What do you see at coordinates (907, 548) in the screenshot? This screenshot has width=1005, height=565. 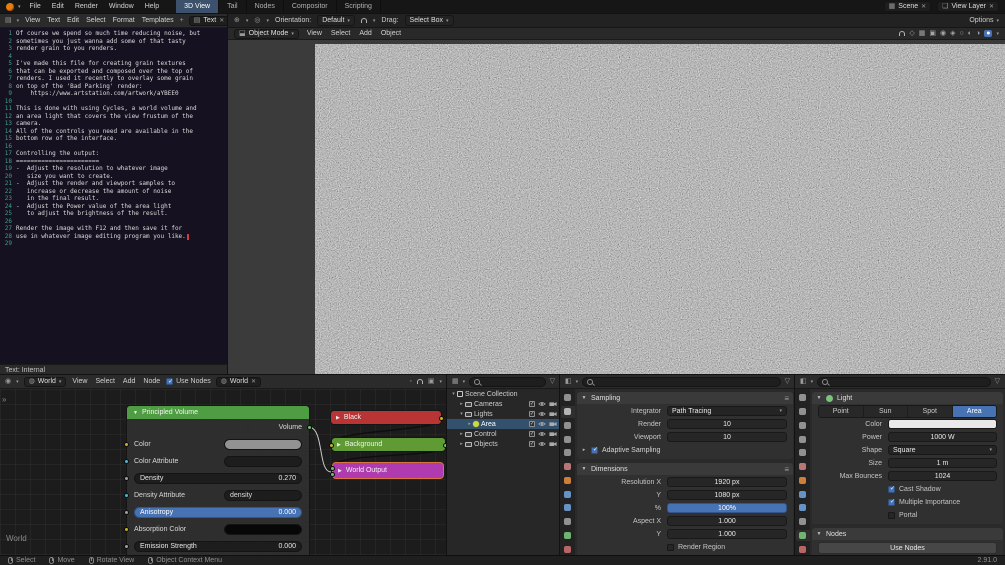 I see `use-nodes-button: Use Nodes` at bounding box center [907, 548].